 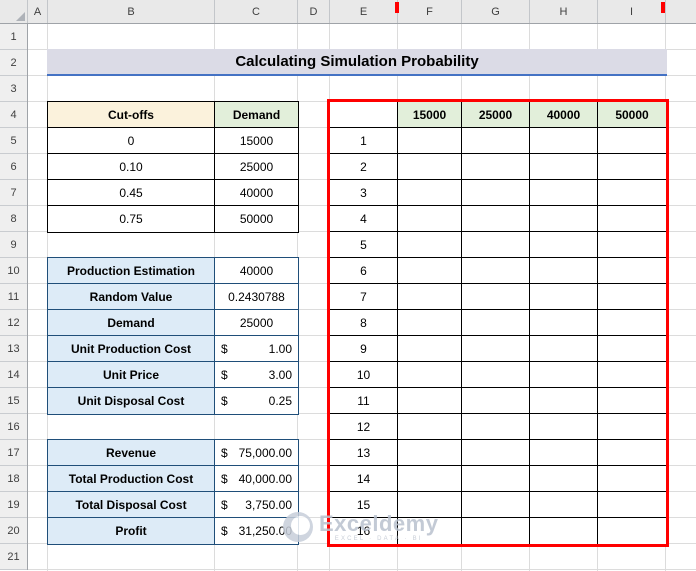 What do you see at coordinates (131, 11) in the screenshot?
I see `column-header: B` at bounding box center [131, 11].